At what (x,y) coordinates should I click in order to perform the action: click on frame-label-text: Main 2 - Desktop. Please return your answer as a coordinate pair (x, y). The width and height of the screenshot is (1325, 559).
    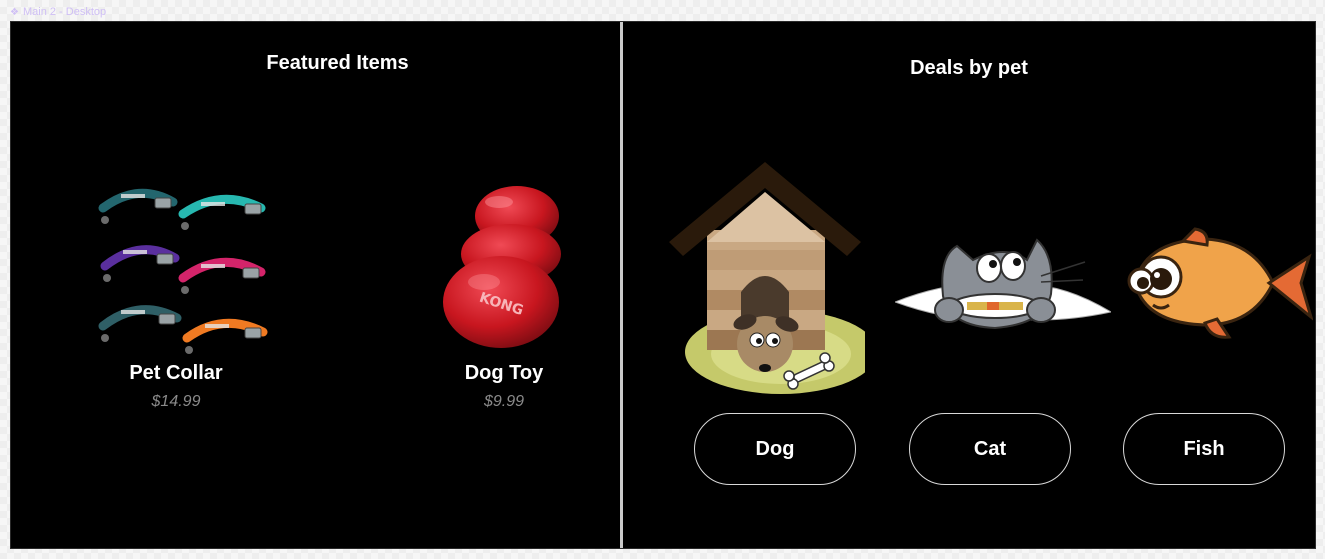
    Looking at the image, I should click on (64, 12).